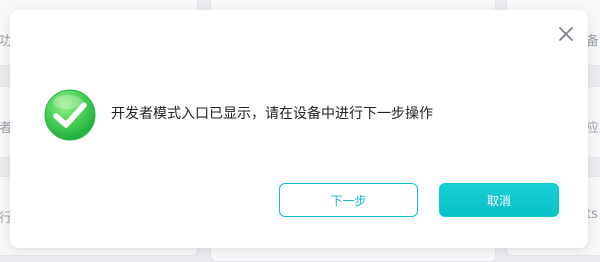 This screenshot has width=600, height=262. I want to click on close-icon, so click(566, 34).